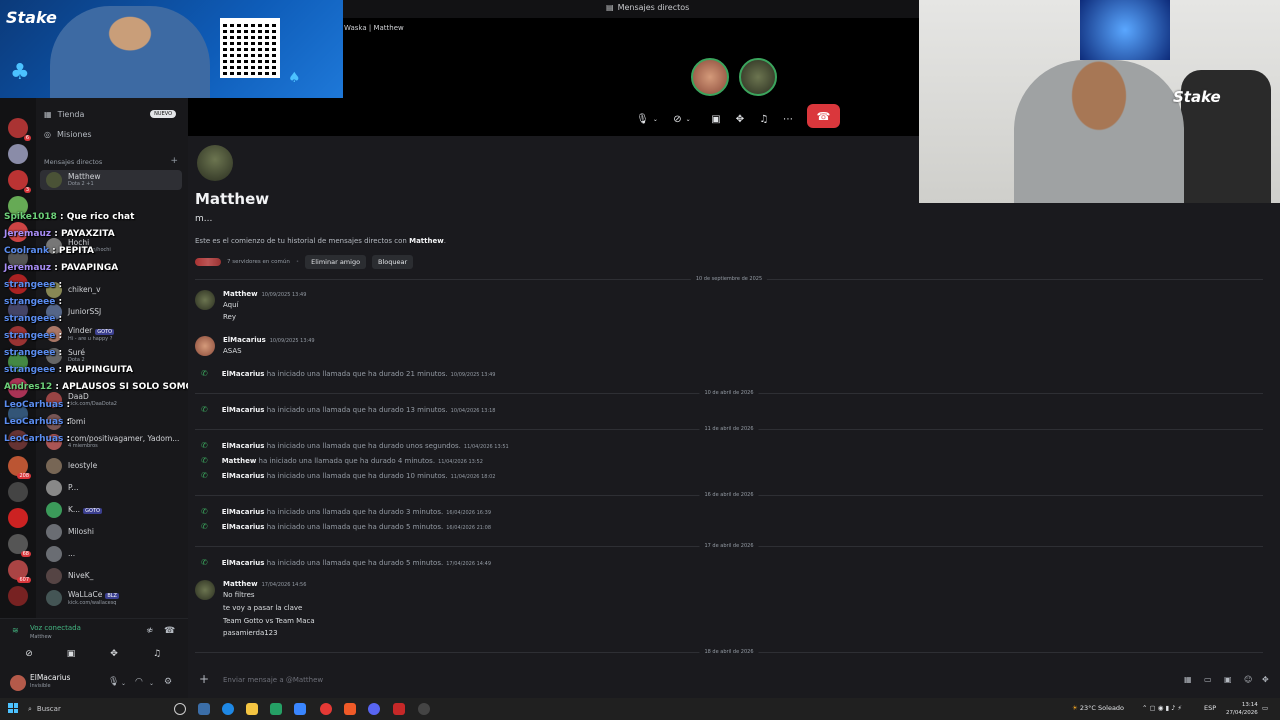  Describe the element at coordinates (1228, 679) in the screenshot. I see `sticker-icon: ▣` at that location.